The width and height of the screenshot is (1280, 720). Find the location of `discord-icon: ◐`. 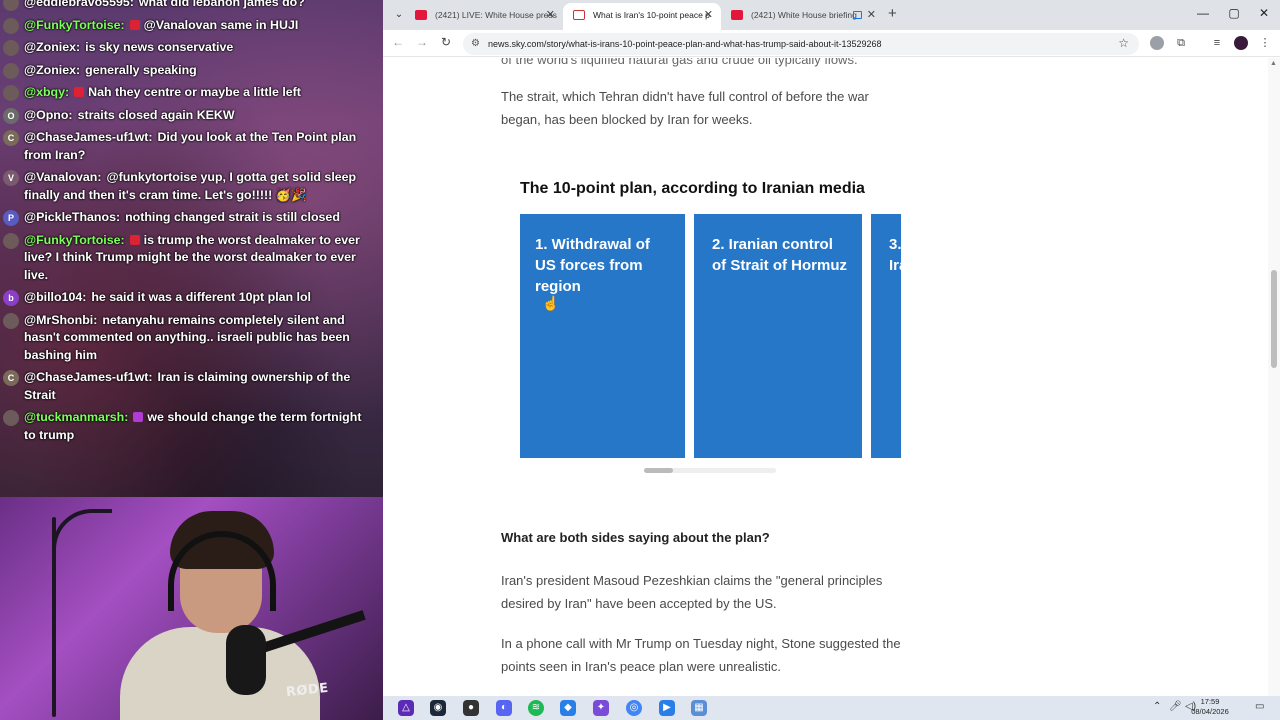

discord-icon: ◐ is located at coordinates (504, 708).